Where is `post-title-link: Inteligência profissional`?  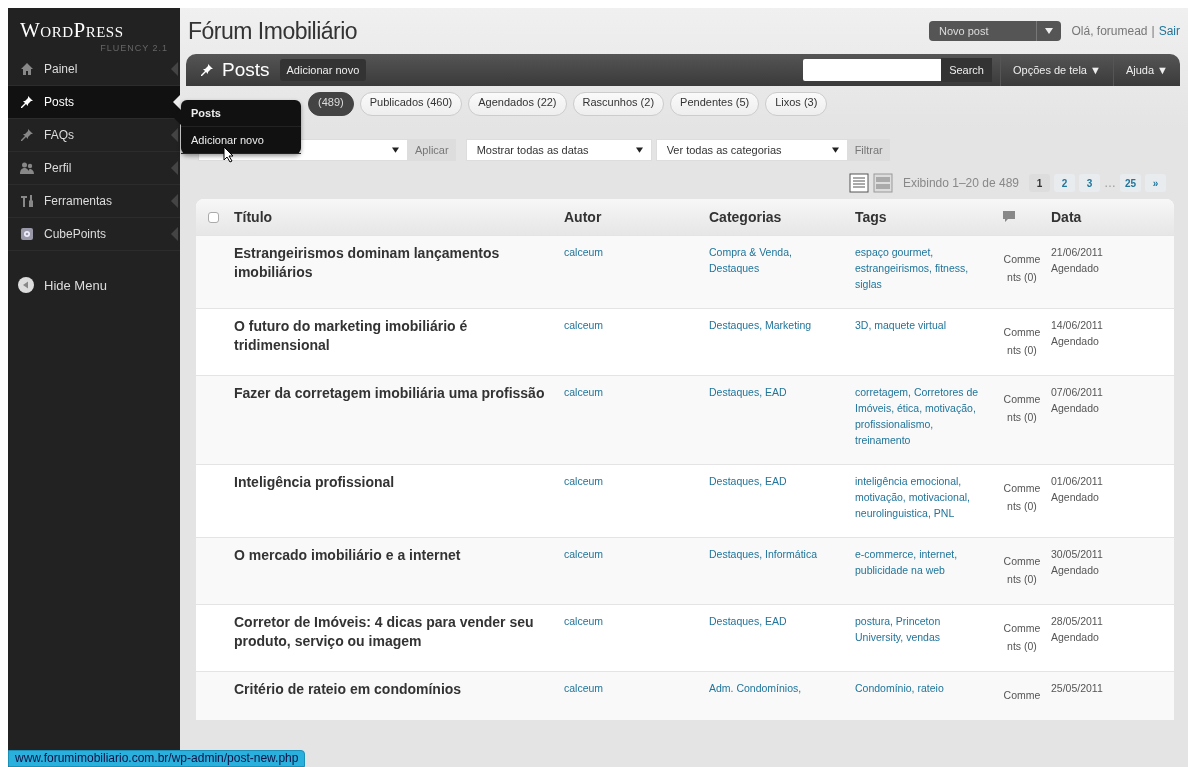 post-title-link: Inteligência profissional is located at coordinates (399, 497).